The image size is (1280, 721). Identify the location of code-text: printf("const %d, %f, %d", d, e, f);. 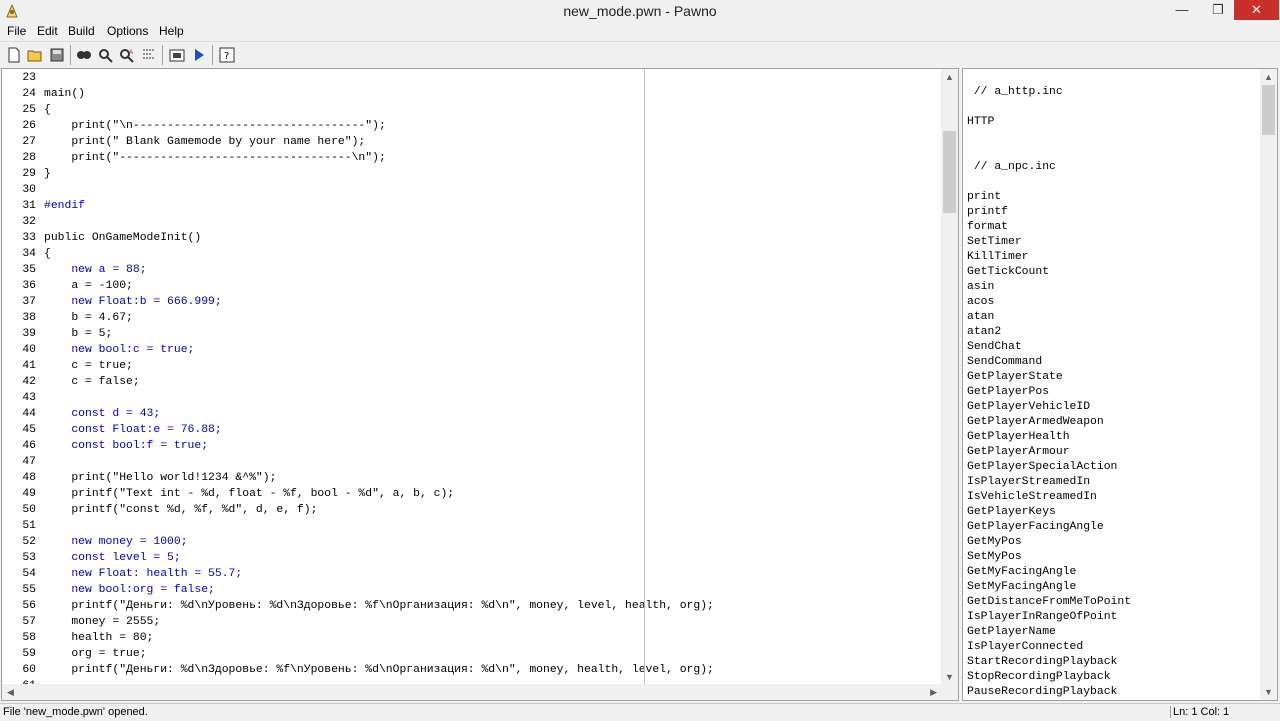
(180, 510).